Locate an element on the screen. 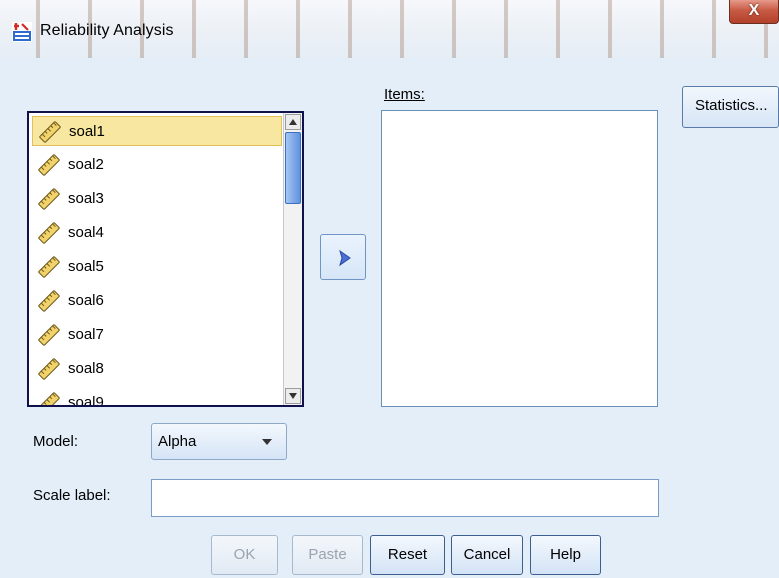 This screenshot has width=779, height=578. variable-name: soal5 is located at coordinates (86, 266).